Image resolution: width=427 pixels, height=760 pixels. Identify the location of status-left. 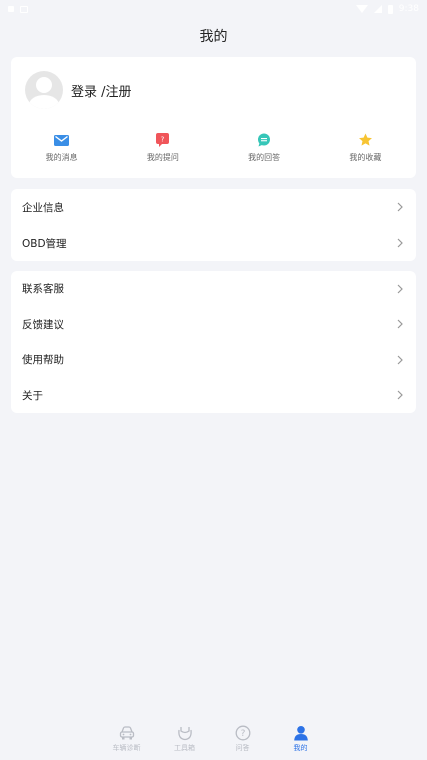
(18, 9).